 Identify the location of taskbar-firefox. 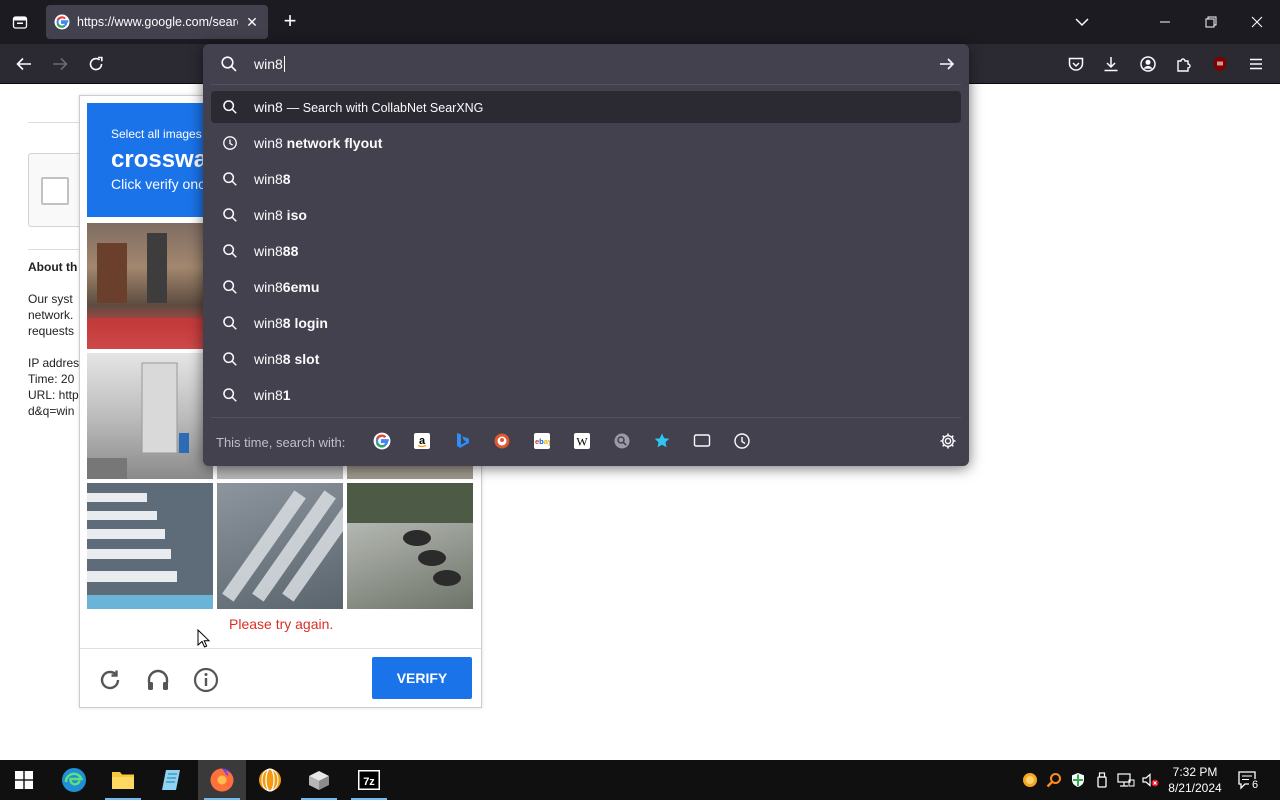
(222, 780).